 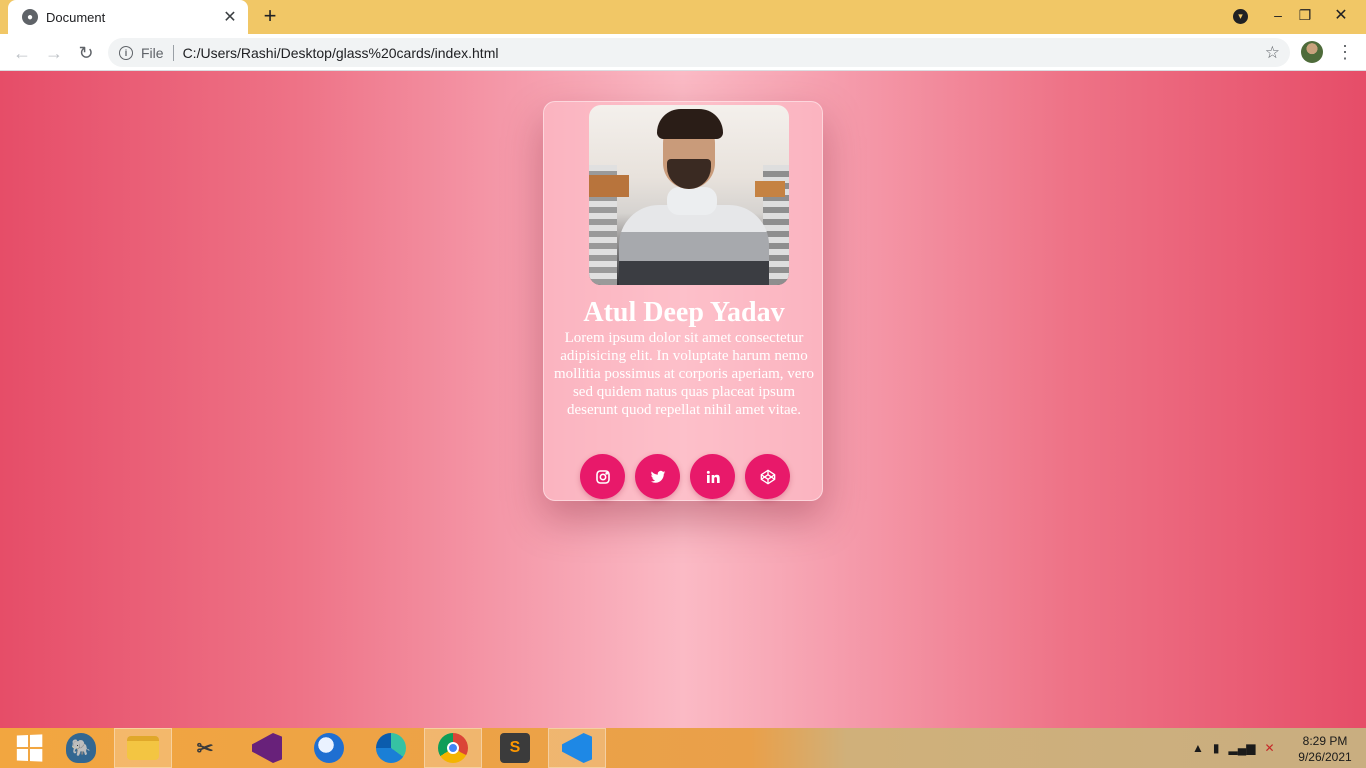 I want to click on scissors-icon: ✂, so click(x=205, y=748).